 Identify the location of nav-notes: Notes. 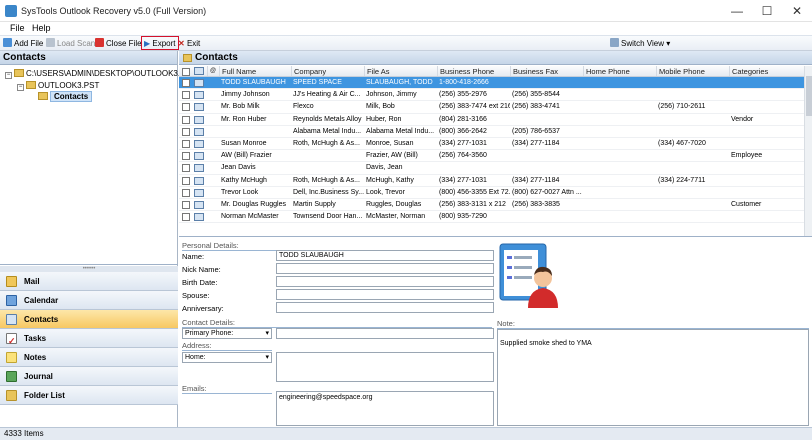
(89, 357).